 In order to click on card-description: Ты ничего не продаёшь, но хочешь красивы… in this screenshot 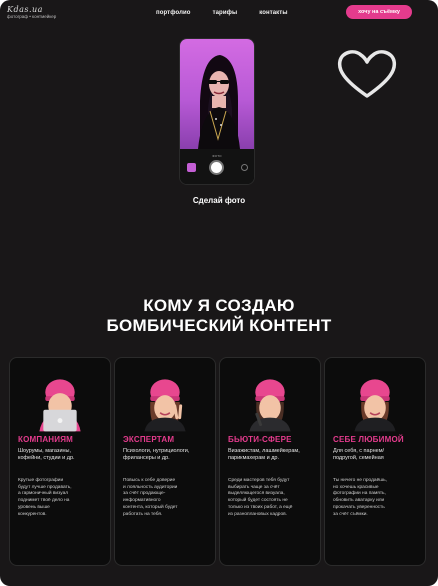, I will do `click(360, 497)`.